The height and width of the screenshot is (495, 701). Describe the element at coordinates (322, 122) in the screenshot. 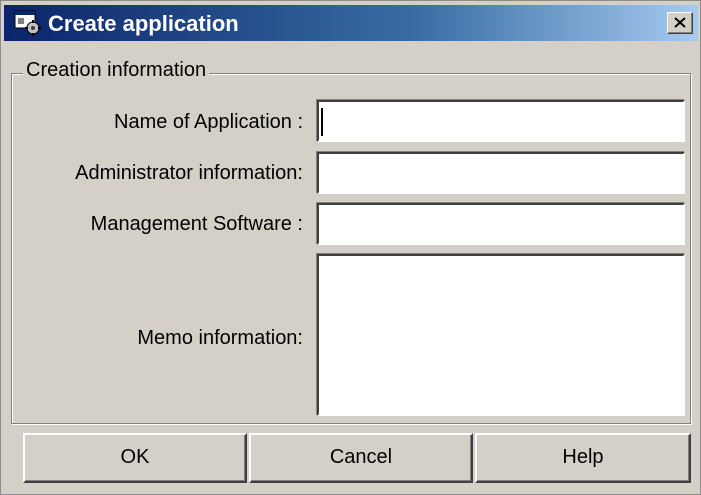

I see `text-caret` at that location.